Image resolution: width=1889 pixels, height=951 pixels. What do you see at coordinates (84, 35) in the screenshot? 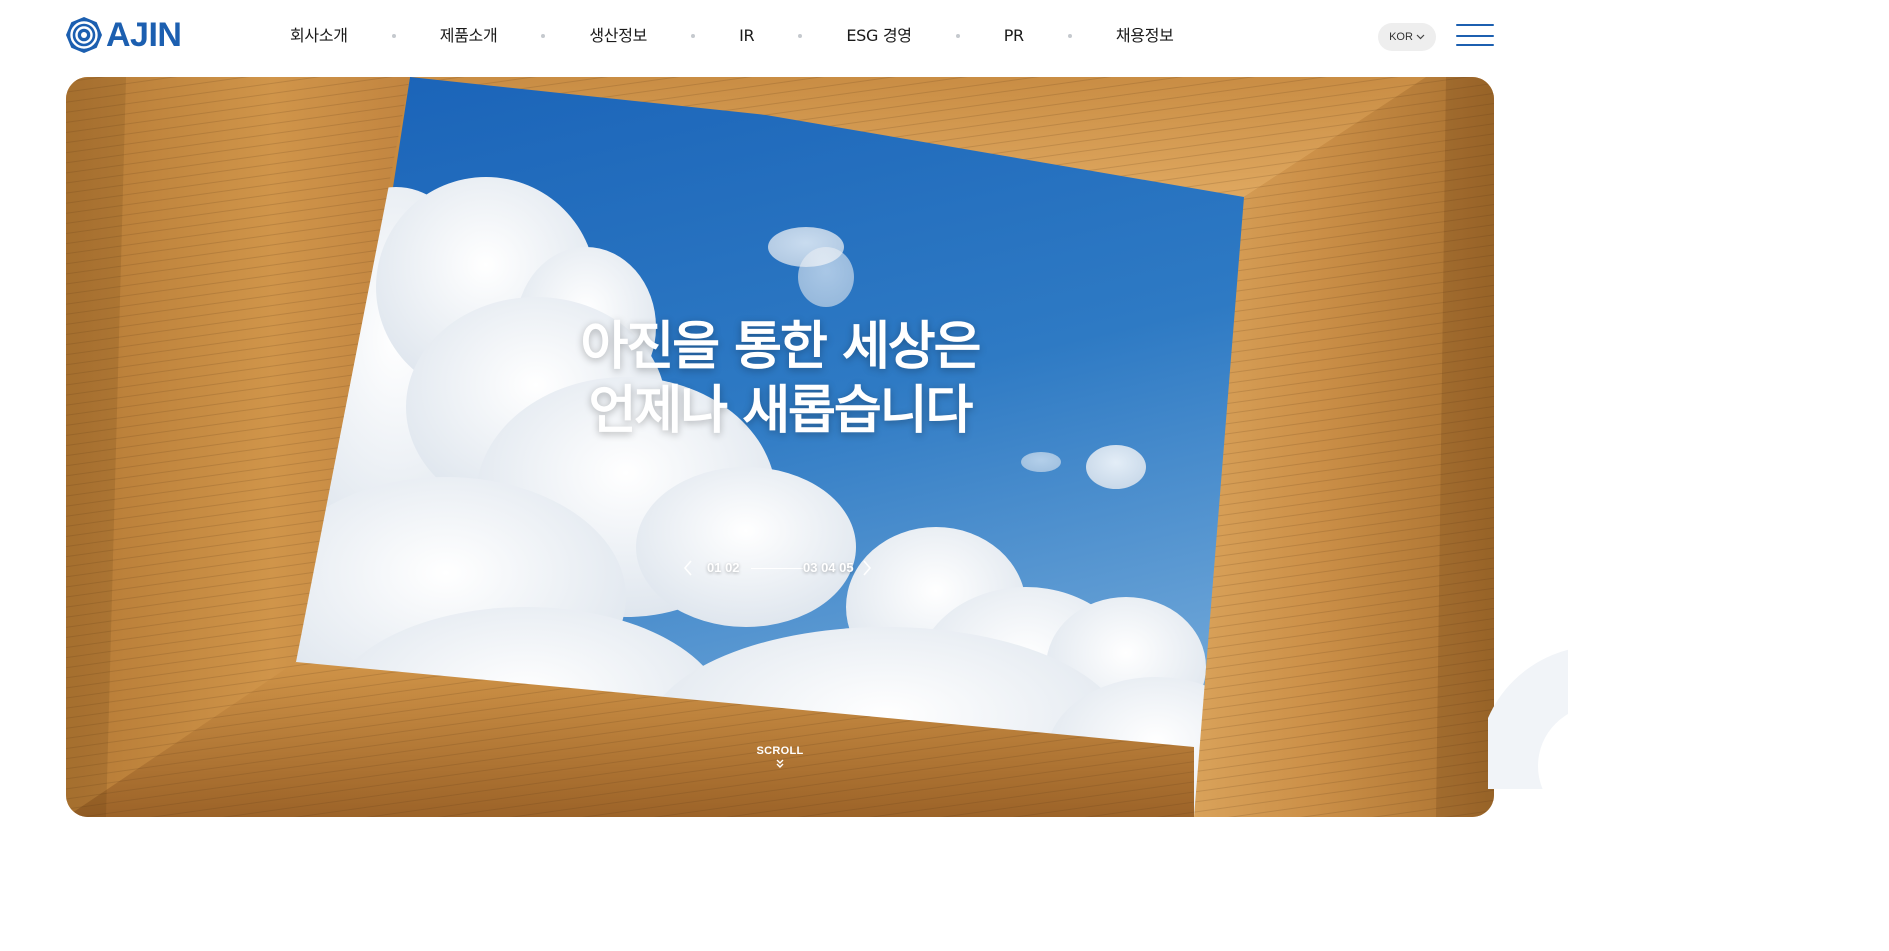
I see `ajin-logo-icon` at bounding box center [84, 35].